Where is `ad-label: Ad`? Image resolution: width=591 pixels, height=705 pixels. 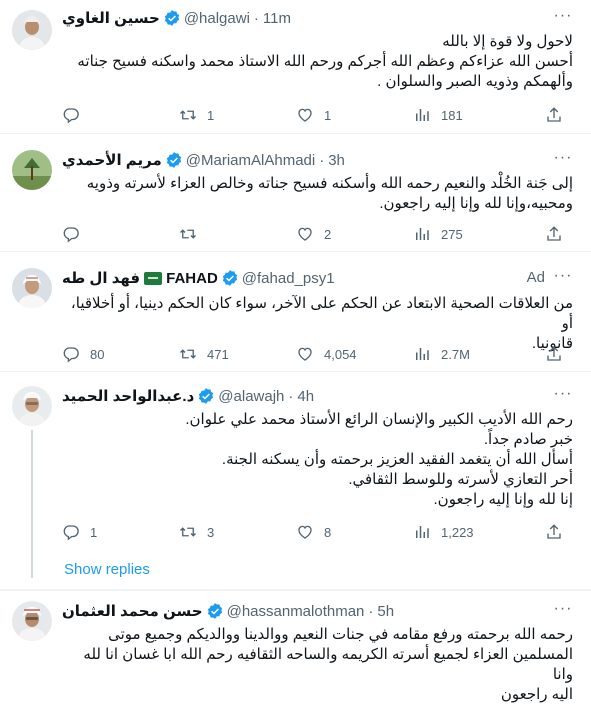 ad-label: Ad is located at coordinates (535, 277).